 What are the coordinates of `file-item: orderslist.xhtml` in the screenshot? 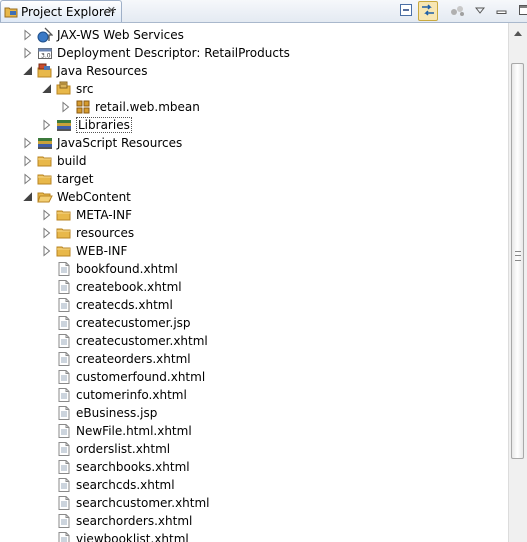 It's located at (254, 449).